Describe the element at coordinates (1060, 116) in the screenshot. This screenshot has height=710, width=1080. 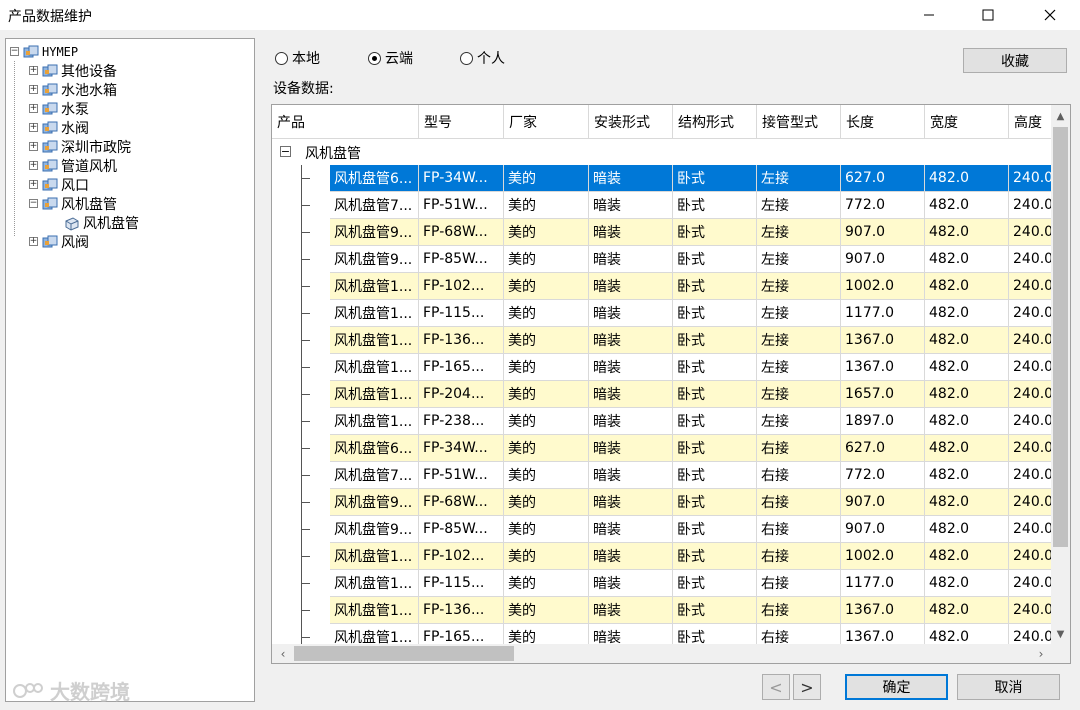
I see `scroll-up-icon: ▲` at that location.